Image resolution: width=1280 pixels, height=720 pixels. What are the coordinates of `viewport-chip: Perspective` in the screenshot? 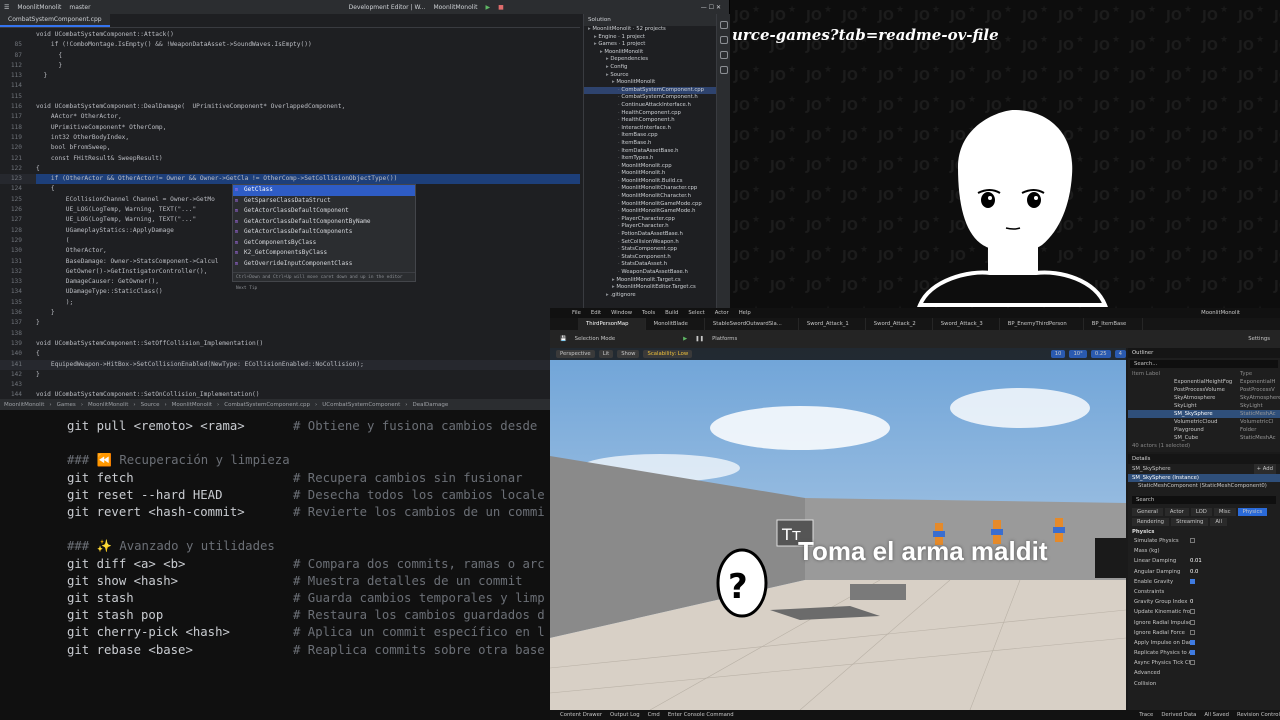 It's located at (575, 354).